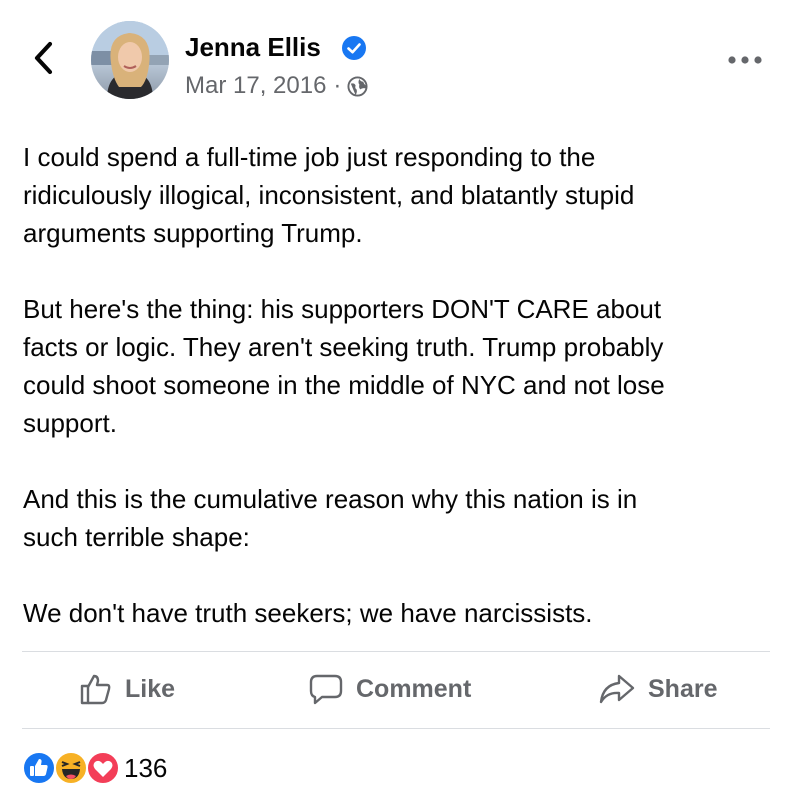 Image resolution: width=792 pixels, height=800 pixels. Describe the element at coordinates (95, 689) in the screenshot. I see `thumbs-up-icon` at that location.